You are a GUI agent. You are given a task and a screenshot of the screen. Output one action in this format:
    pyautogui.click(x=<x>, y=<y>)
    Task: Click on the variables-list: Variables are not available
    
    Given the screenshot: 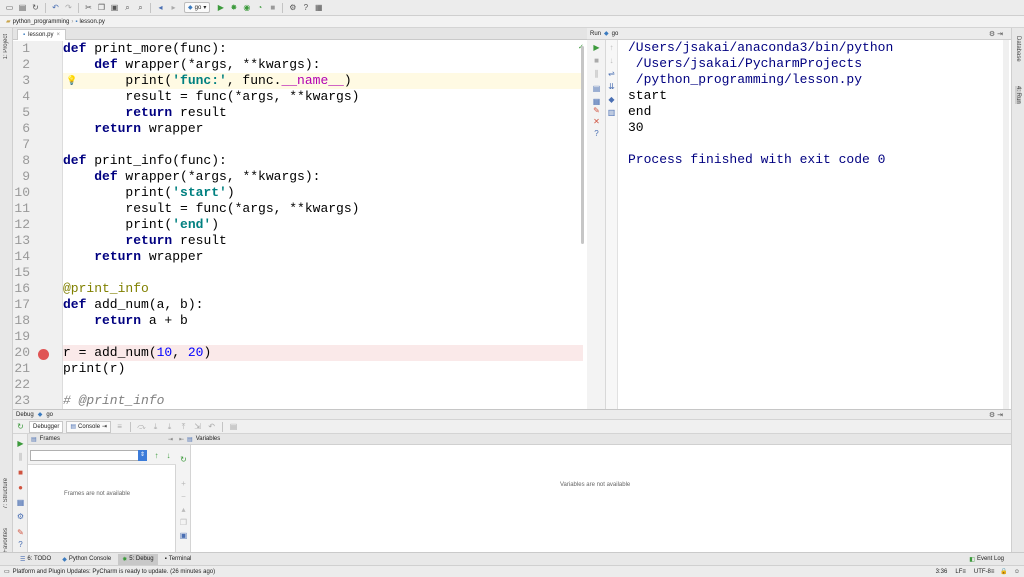 What is the action you would take?
    pyautogui.click(x=601, y=498)
    